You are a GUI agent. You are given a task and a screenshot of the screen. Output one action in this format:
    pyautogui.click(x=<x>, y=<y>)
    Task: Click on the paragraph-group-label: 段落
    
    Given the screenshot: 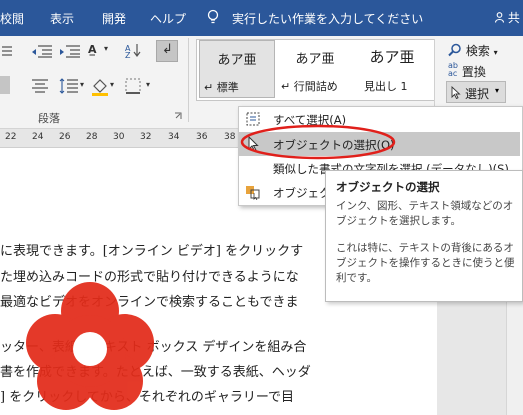 What is the action you would take?
    pyautogui.click(x=49, y=118)
    